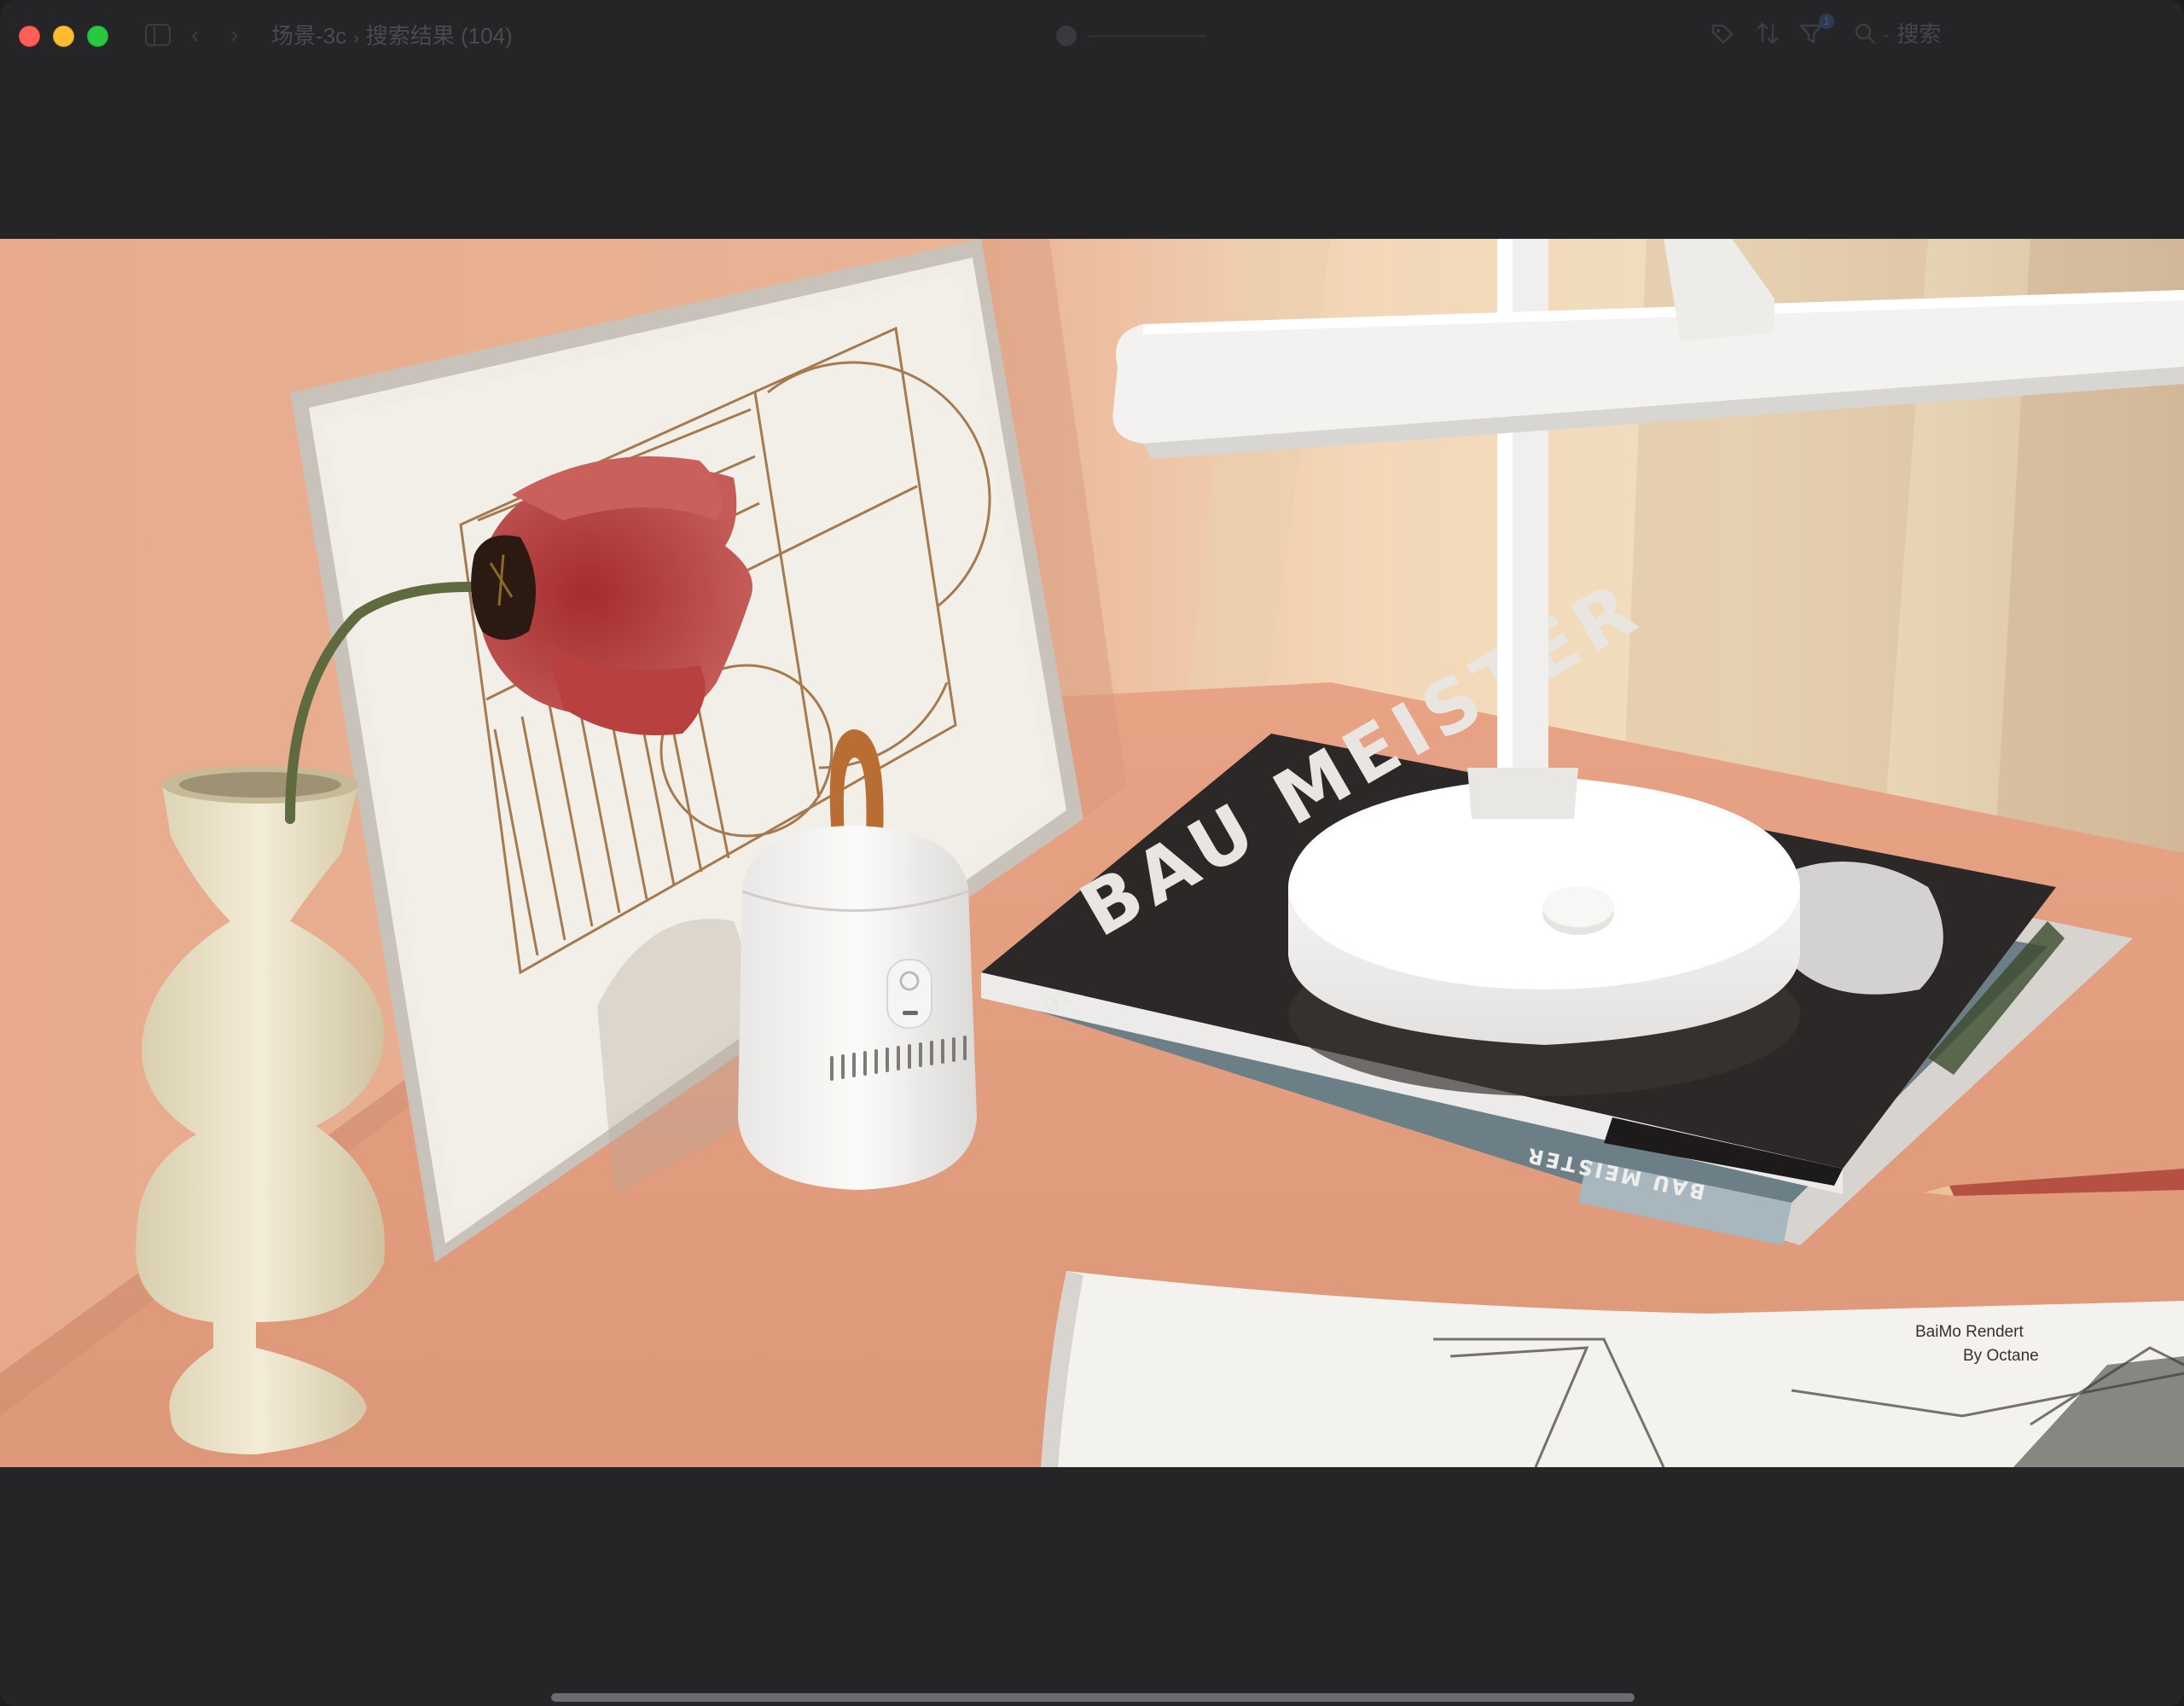 The width and height of the screenshot is (2184, 1706). What do you see at coordinates (1093, 1697) in the screenshot?
I see `horizontal-scrollbar` at bounding box center [1093, 1697].